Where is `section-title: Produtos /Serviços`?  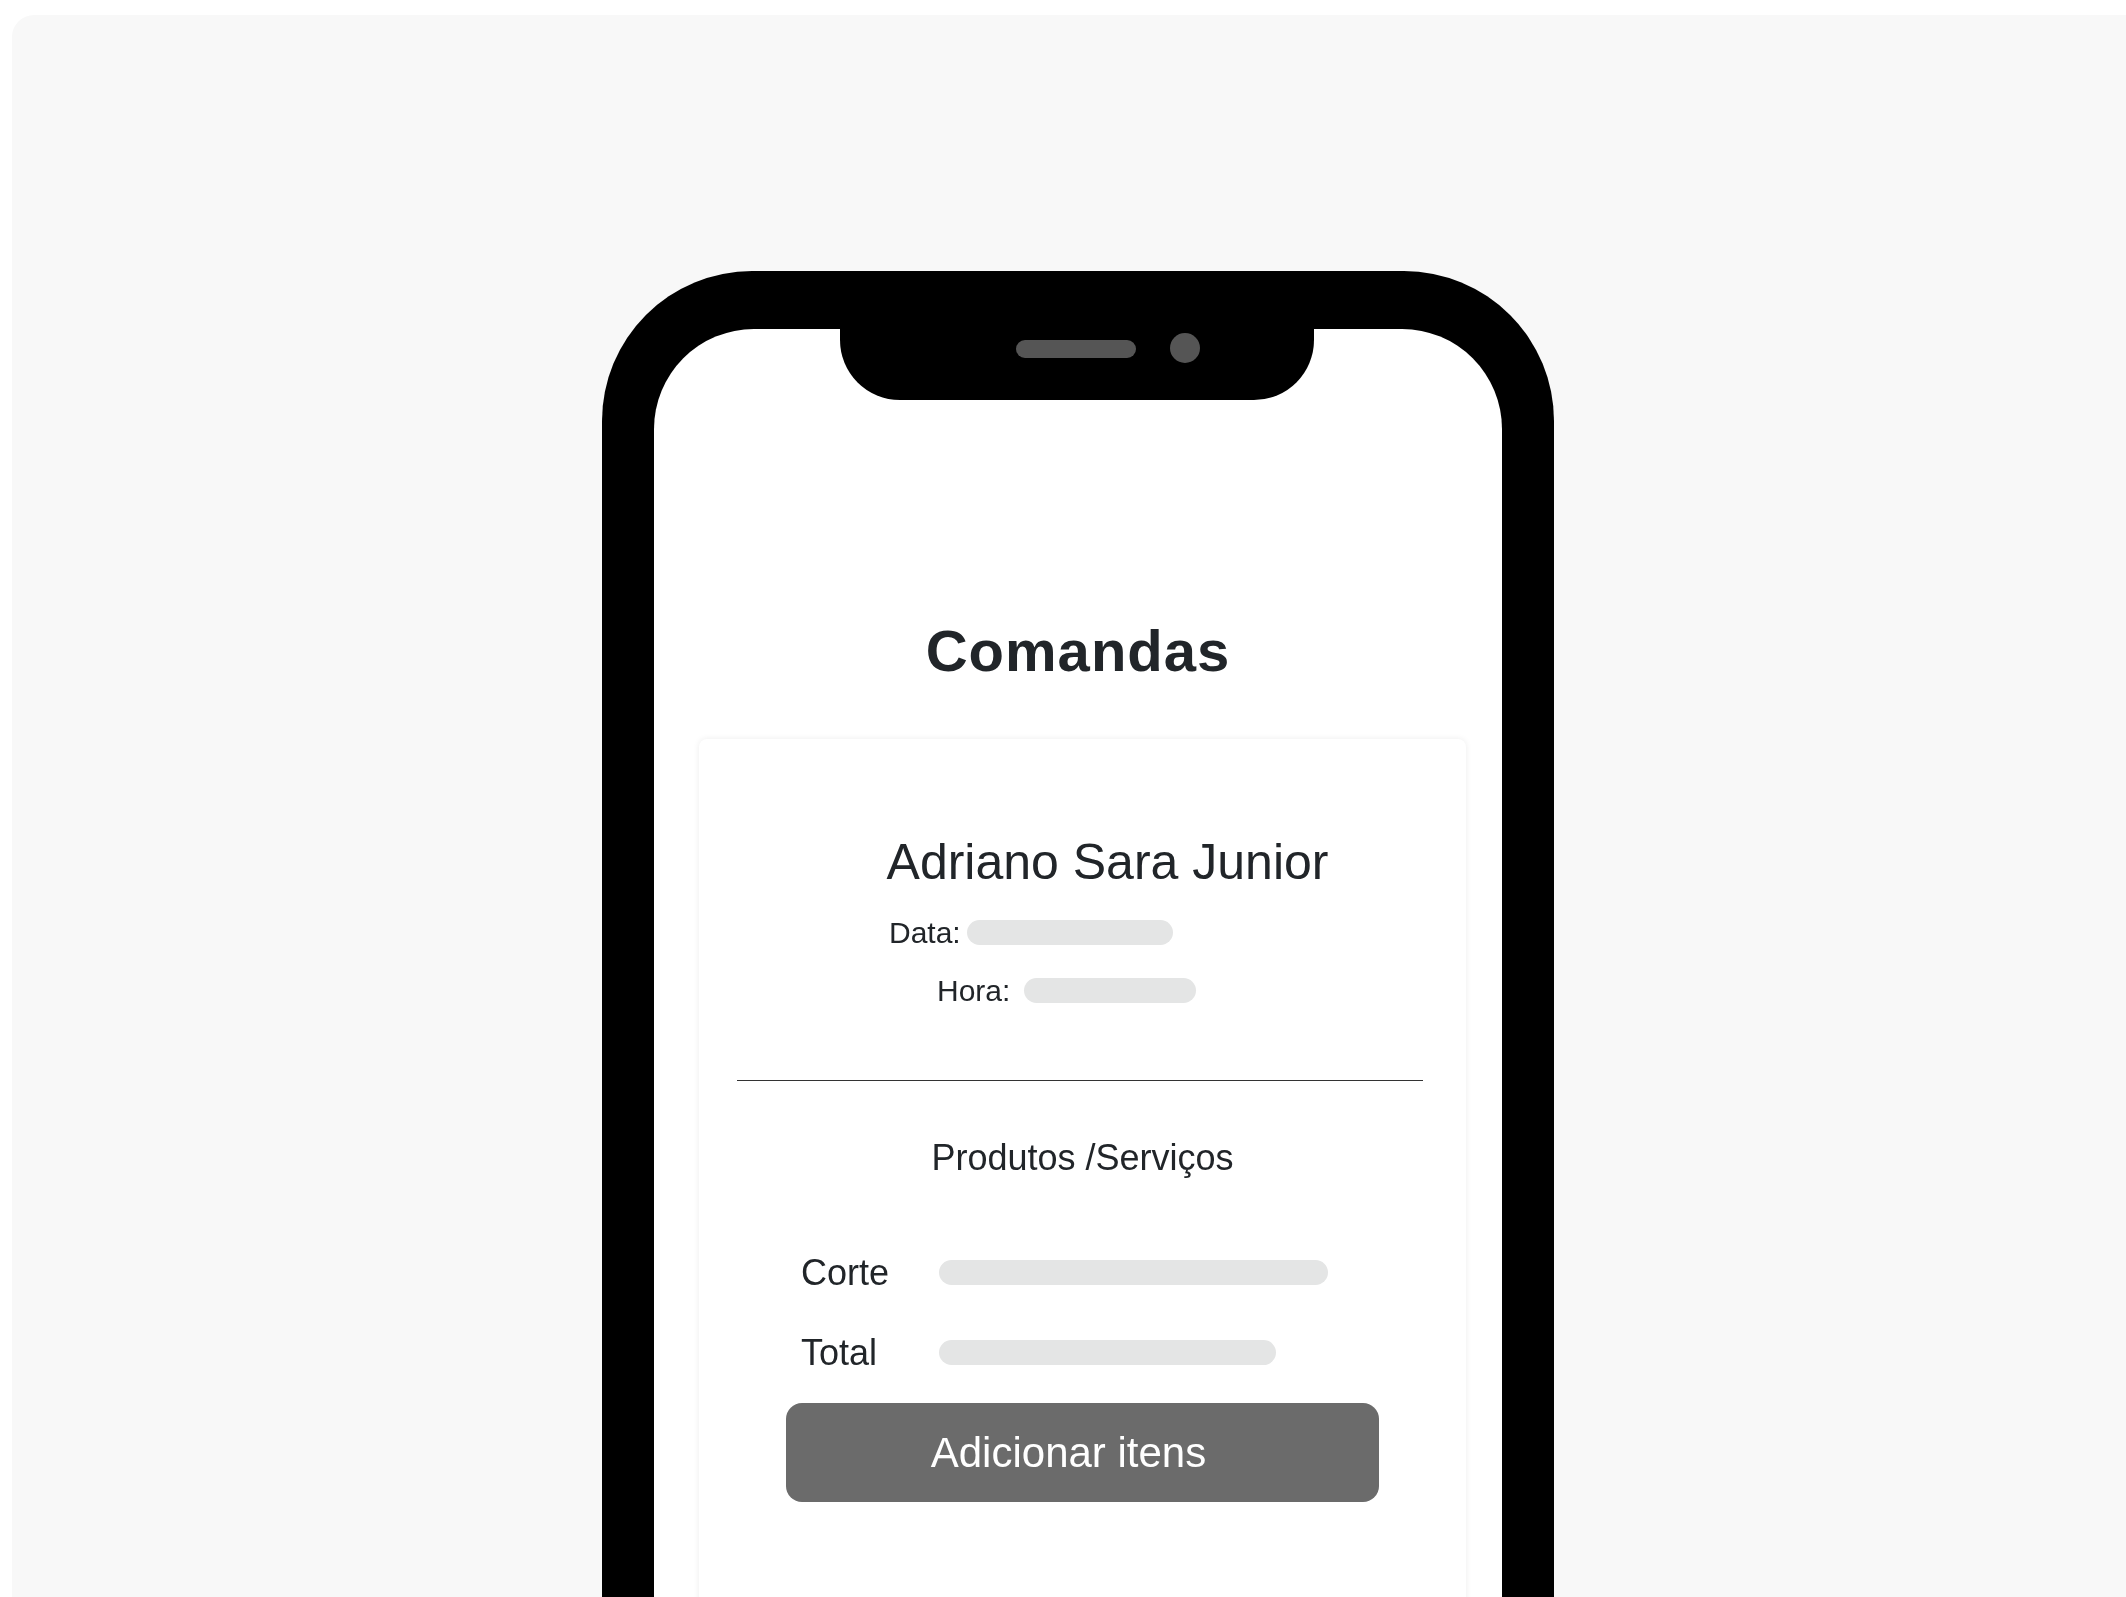
section-title: Produtos /Serviços is located at coordinates (1082, 1157).